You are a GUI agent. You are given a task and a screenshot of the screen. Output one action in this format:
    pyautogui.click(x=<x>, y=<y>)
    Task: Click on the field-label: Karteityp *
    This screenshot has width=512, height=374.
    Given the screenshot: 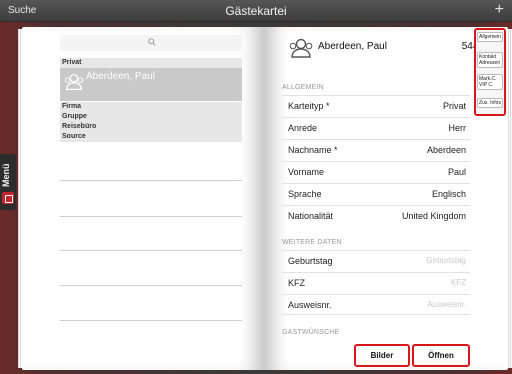 What is the action you would take?
    pyautogui.click(x=309, y=106)
    